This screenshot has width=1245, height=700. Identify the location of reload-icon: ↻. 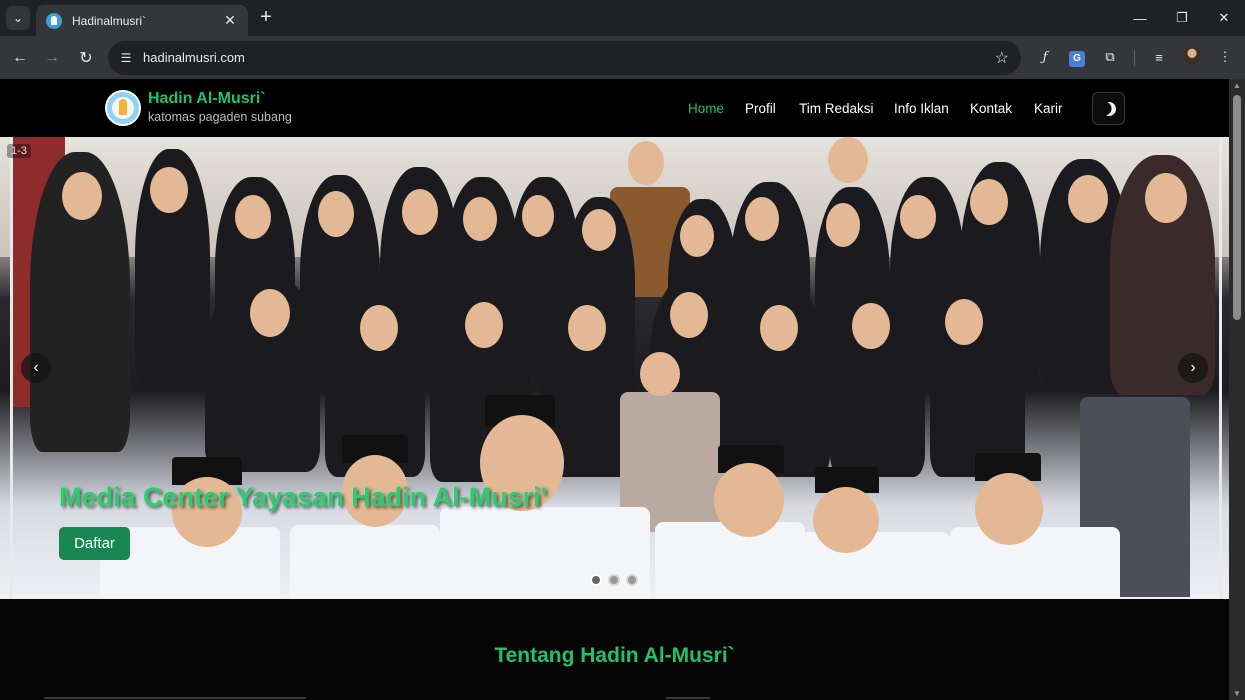
(86, 58).